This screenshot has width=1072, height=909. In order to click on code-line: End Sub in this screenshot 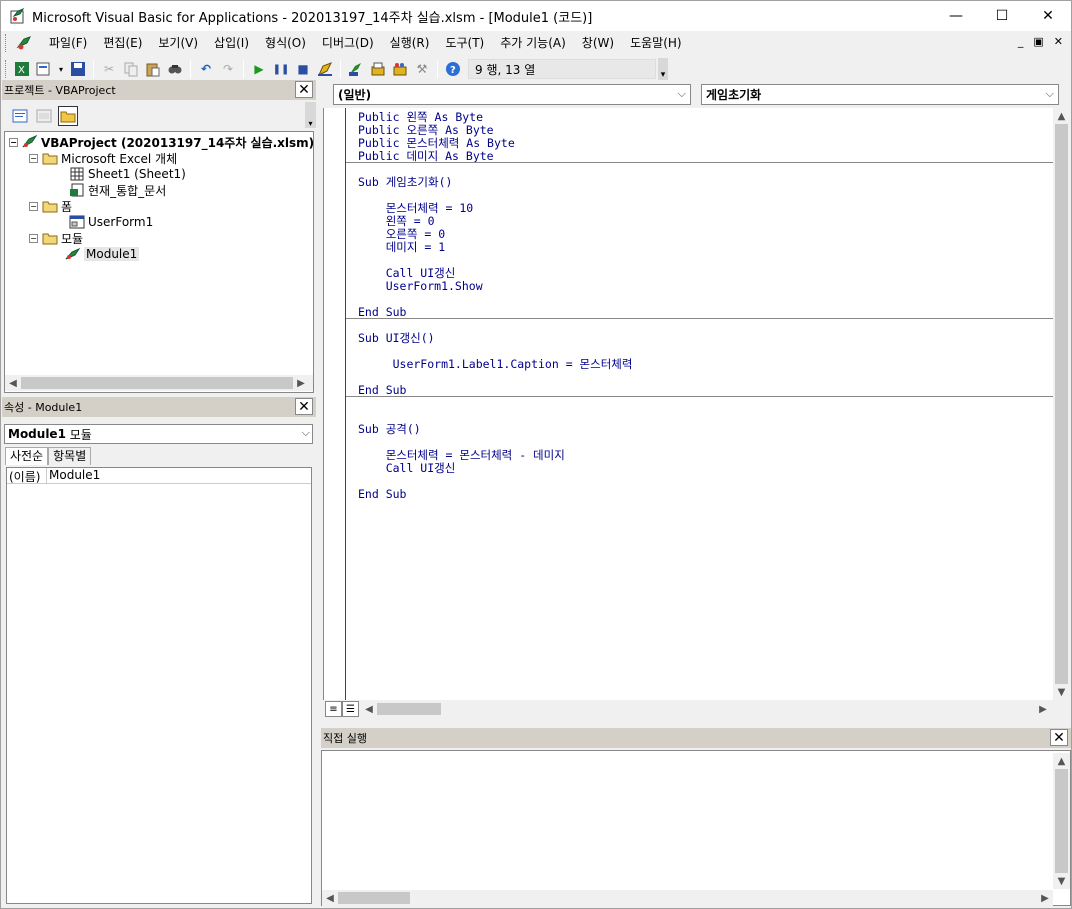, I will do `click(382, 494)`.